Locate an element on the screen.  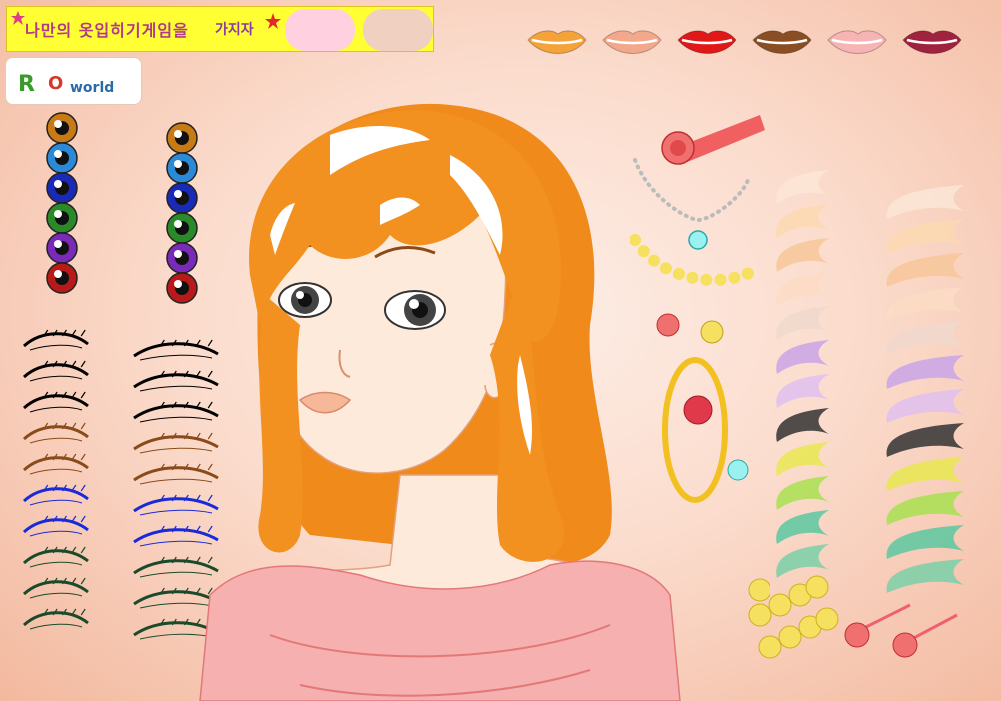
banner-text: 나만의 옷입히기게임을 is located at coordinates (107, 30).